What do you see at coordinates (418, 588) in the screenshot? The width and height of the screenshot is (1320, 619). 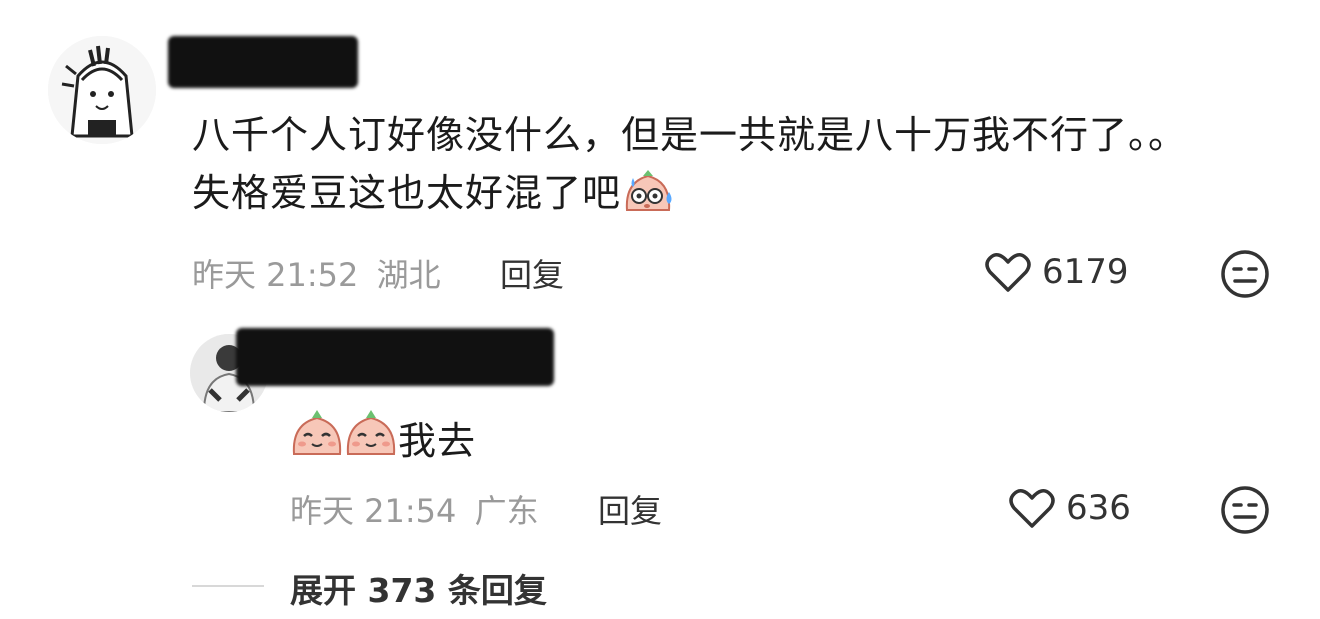 I see `expand-replies-button: 展开 373 条回复` at bounding box center [418, 588].